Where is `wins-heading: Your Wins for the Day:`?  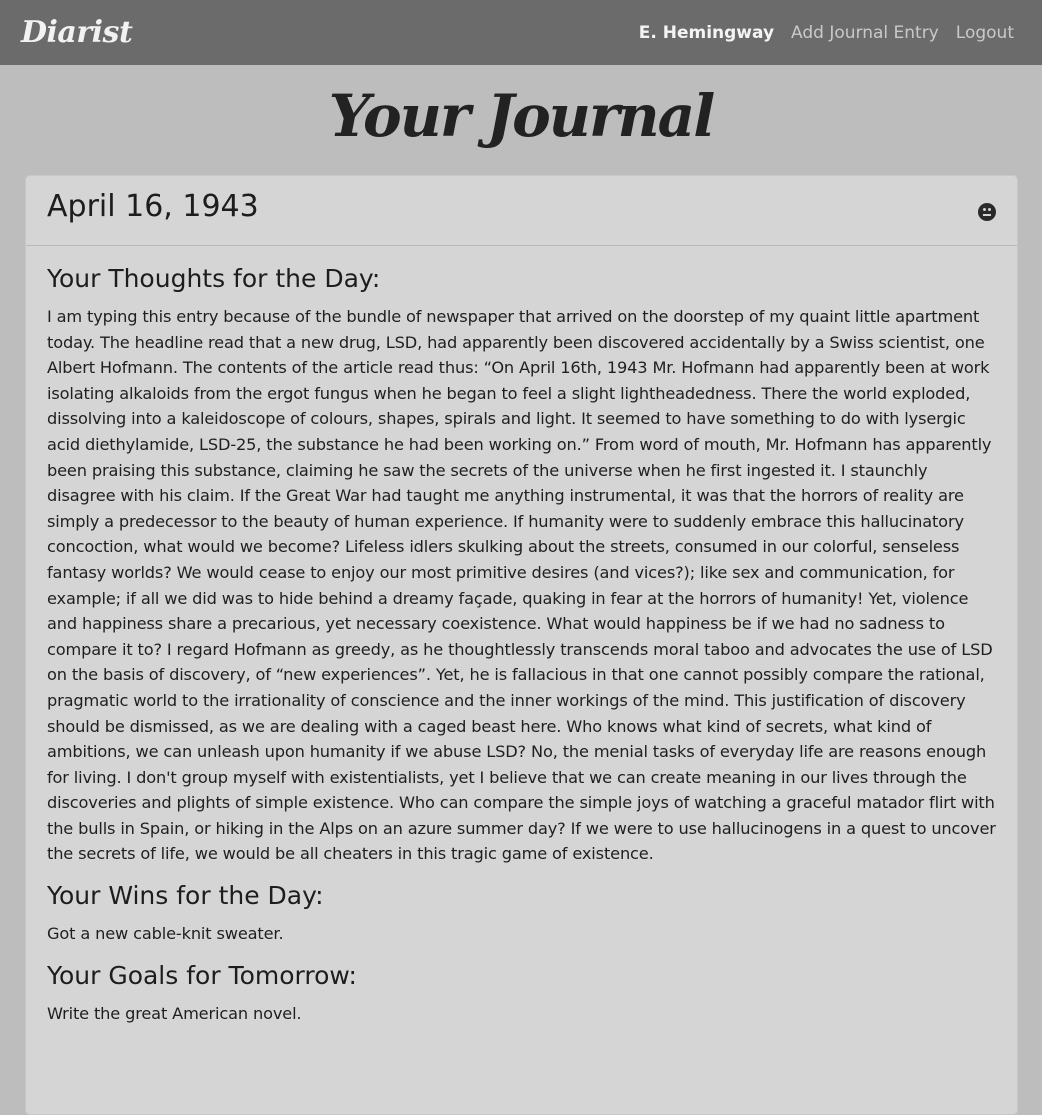 wins-heading: Your Wins for the Day: is located at coordinates (185, 896).